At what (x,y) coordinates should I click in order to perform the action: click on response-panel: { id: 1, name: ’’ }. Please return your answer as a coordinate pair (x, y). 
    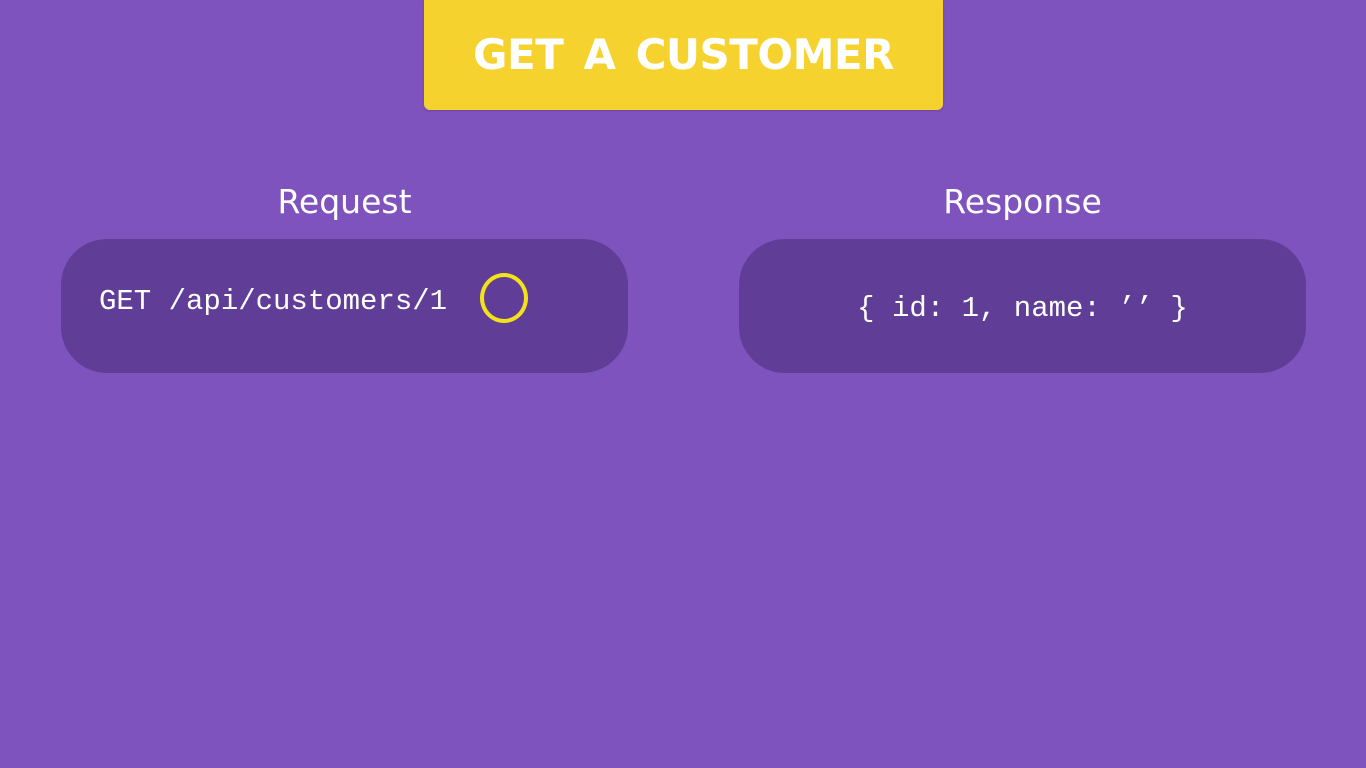
    Looking at the image, I should click on (1022, 306).